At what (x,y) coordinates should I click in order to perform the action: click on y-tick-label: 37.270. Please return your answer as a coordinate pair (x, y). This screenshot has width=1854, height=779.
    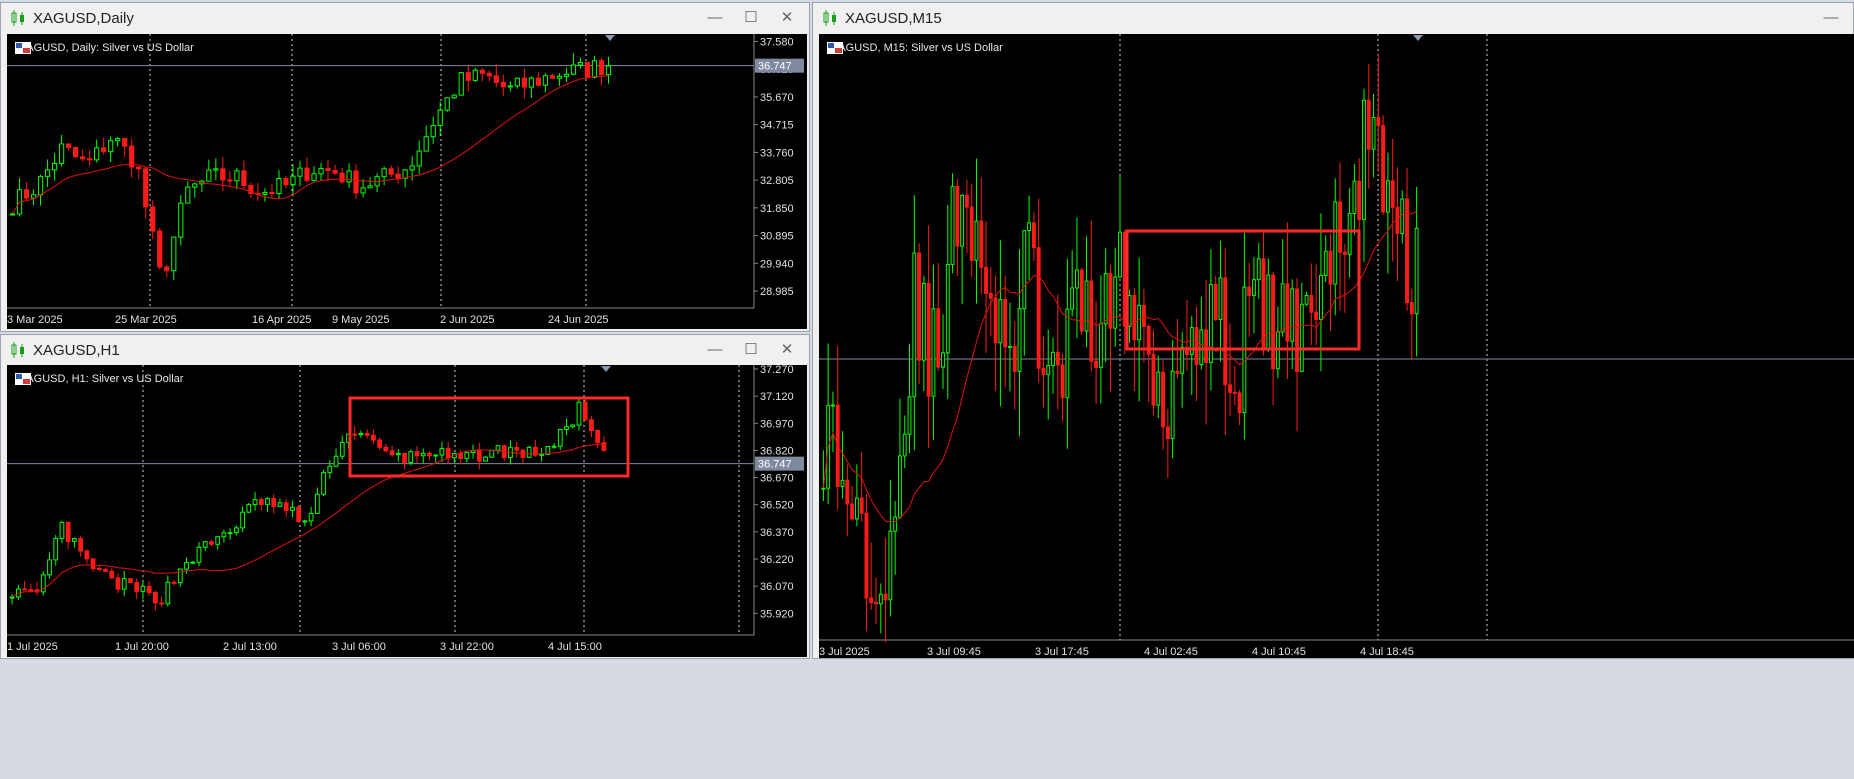
    Looking at the image, I should click on (777, 370).